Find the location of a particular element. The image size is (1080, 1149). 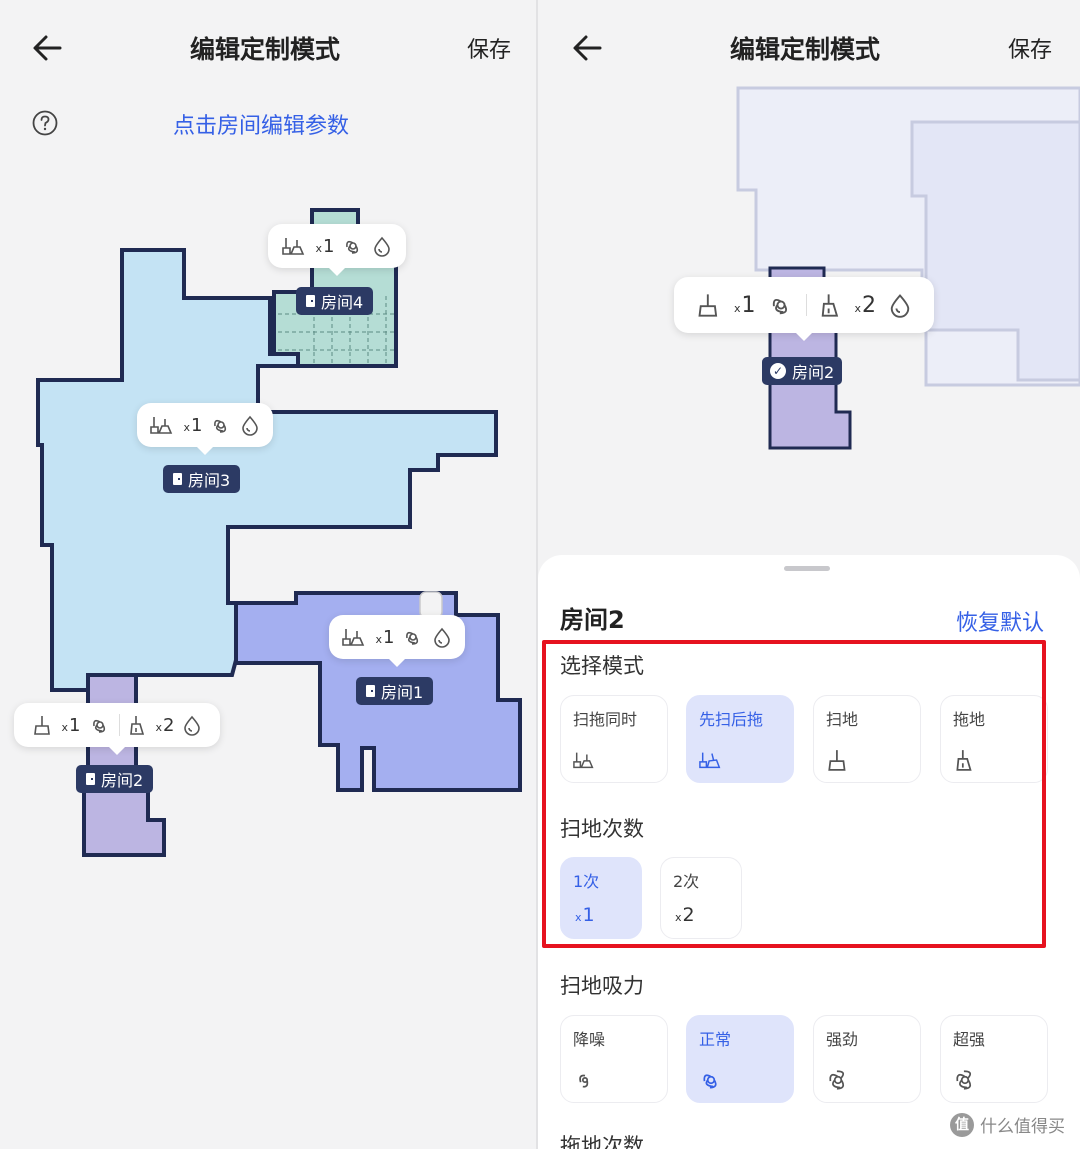

suction-option-strong: 强劲 is located at coordinates (867, 1059).